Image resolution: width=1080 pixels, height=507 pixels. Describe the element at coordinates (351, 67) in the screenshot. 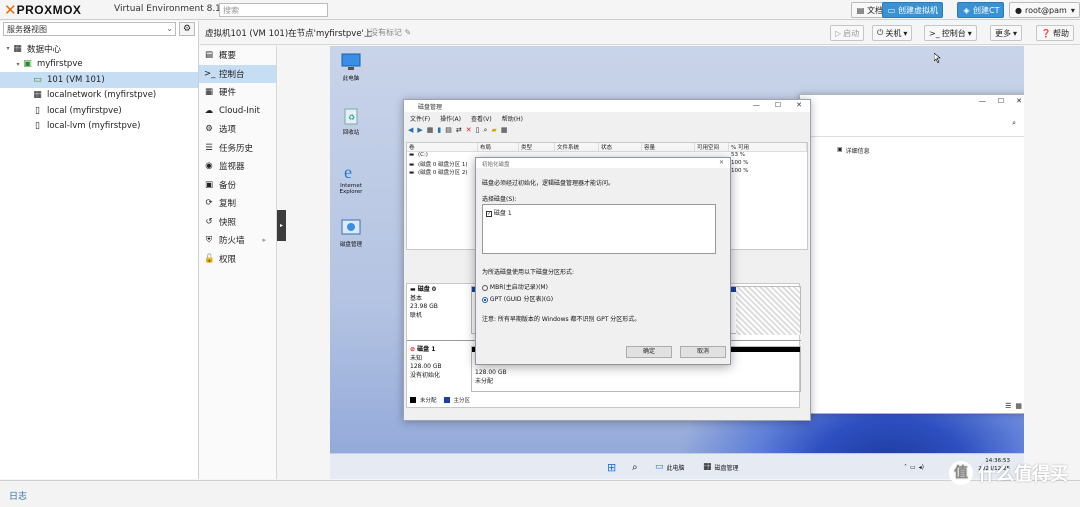

I see `desktop-icon-this-pc: 此电脑` at that location.